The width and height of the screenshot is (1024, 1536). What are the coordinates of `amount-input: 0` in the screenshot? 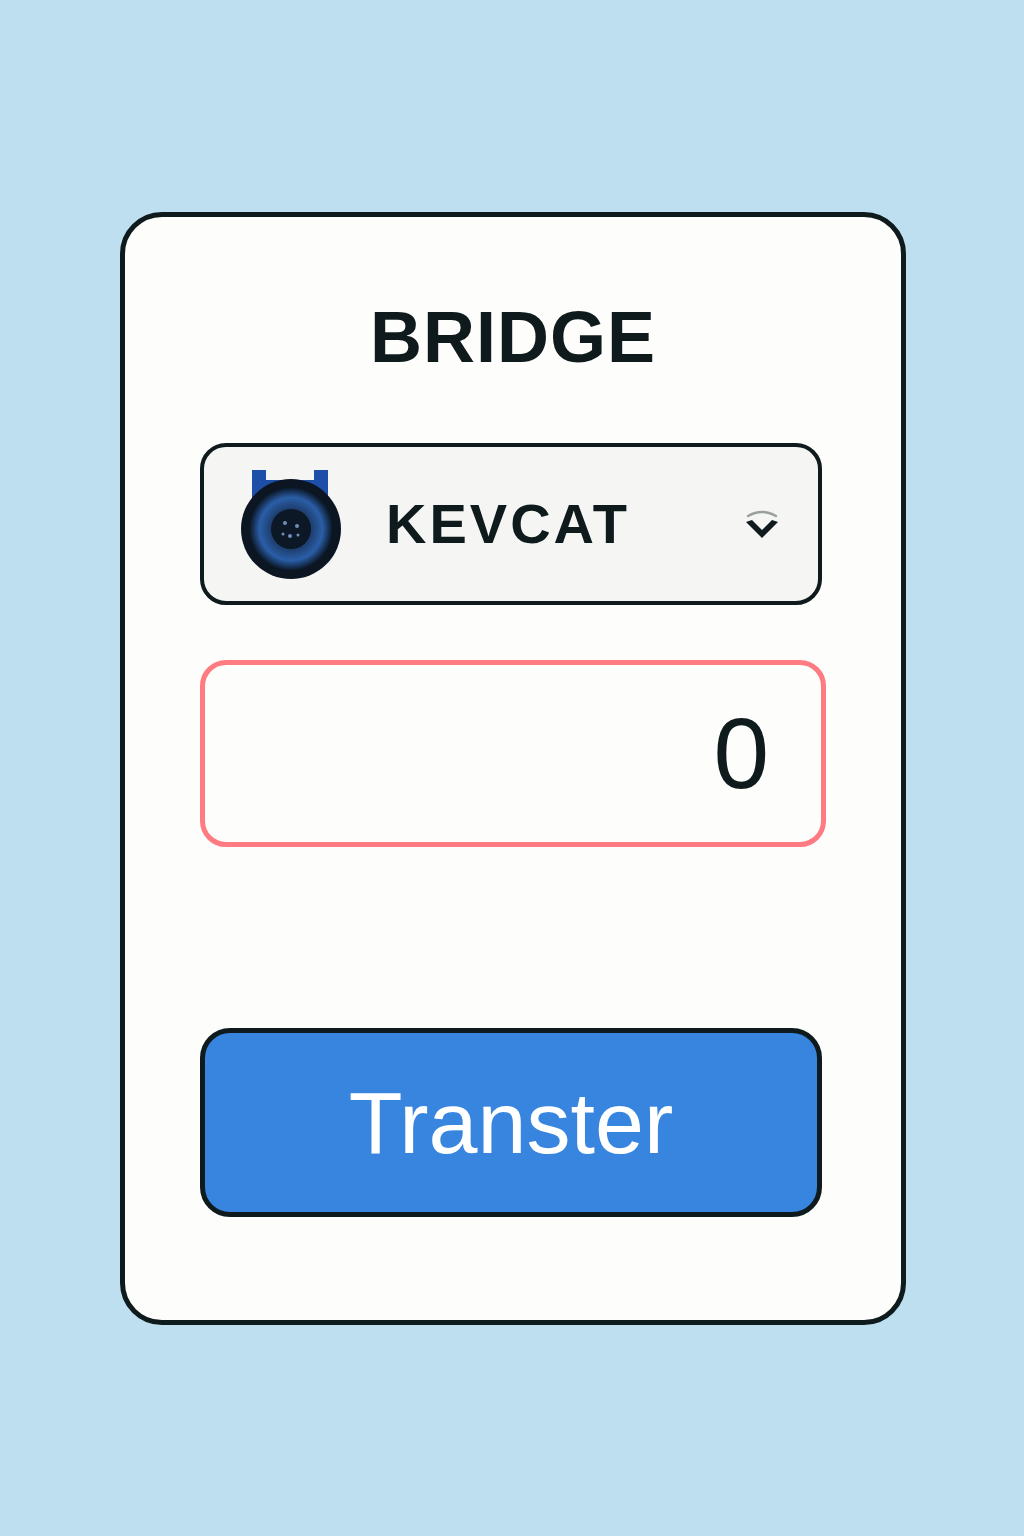 It's located at (513, 753).